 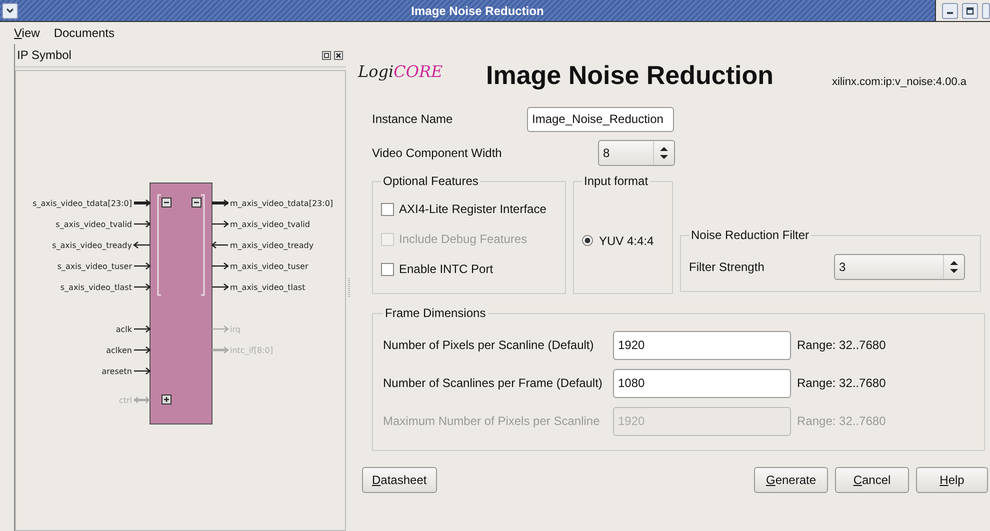 What do you see at coordinates (950, 10) in the screenshot?
I see `minimize-button` at bounding box center [950, 10].